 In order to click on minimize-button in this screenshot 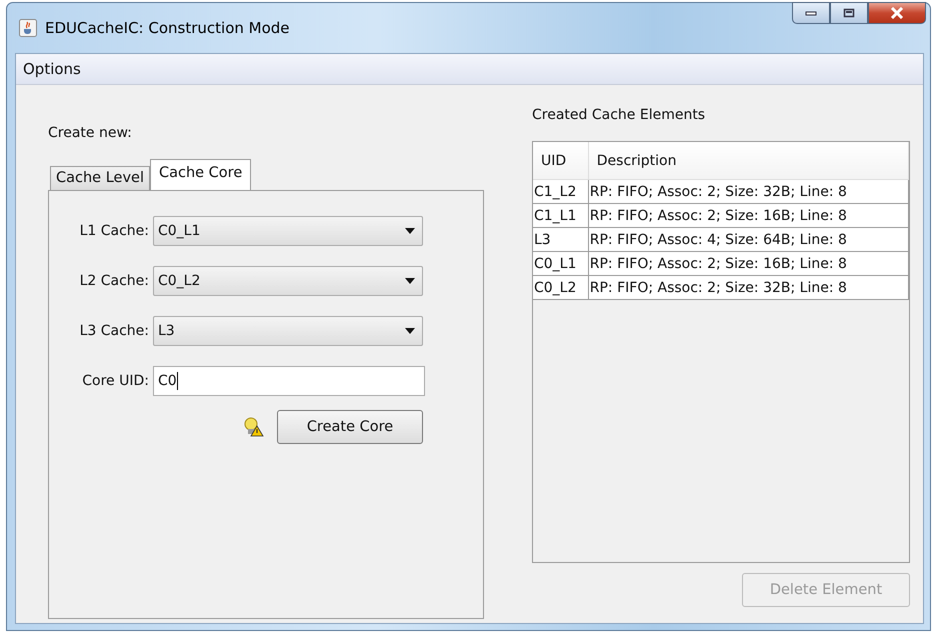, I will do `click(811, 13)`.